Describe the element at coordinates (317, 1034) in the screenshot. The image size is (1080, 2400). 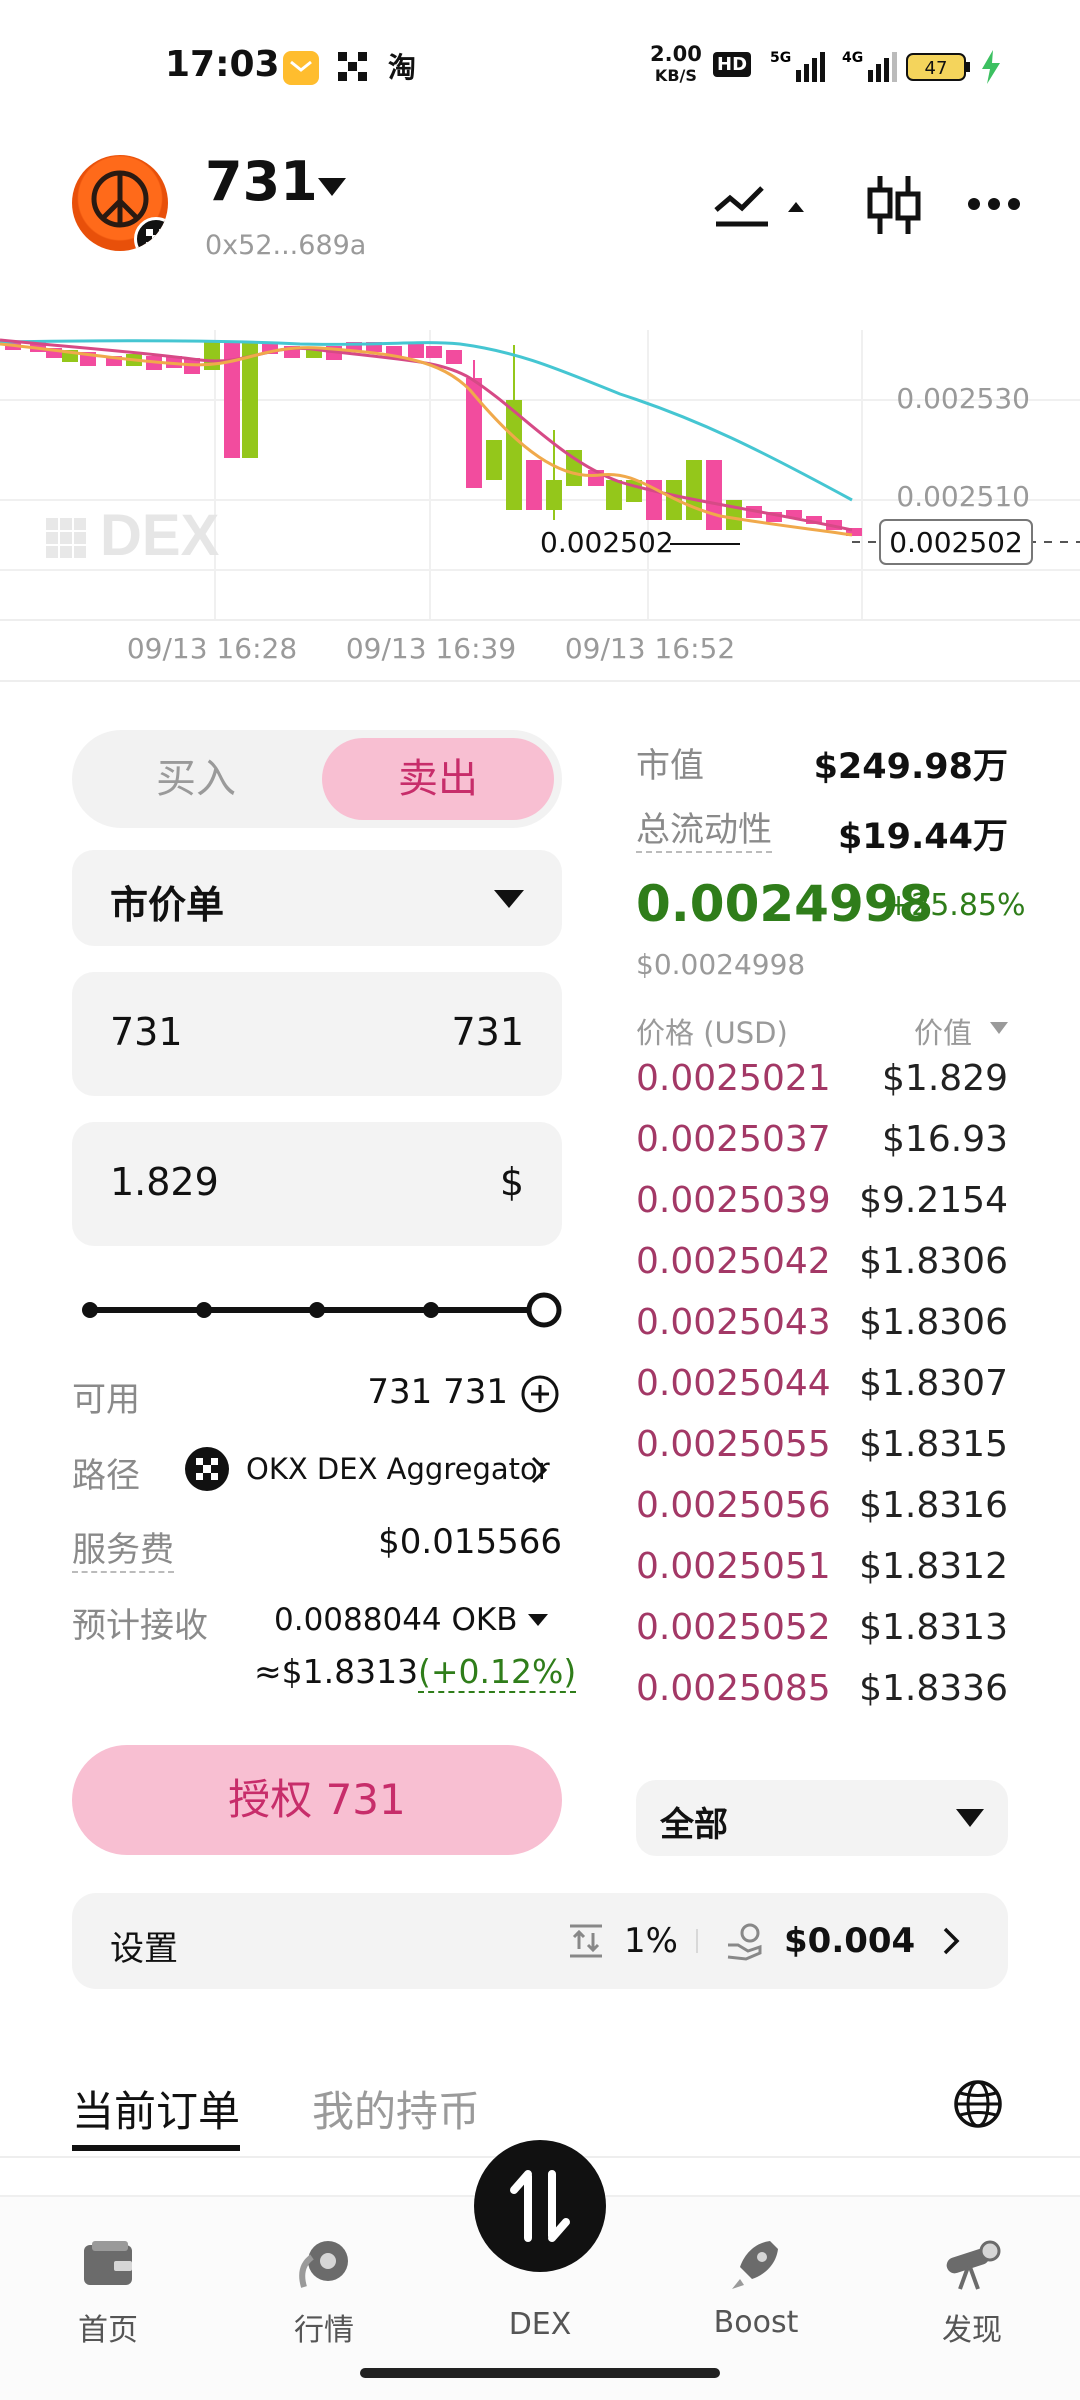
I see `amount-input: 731 731` at that location.